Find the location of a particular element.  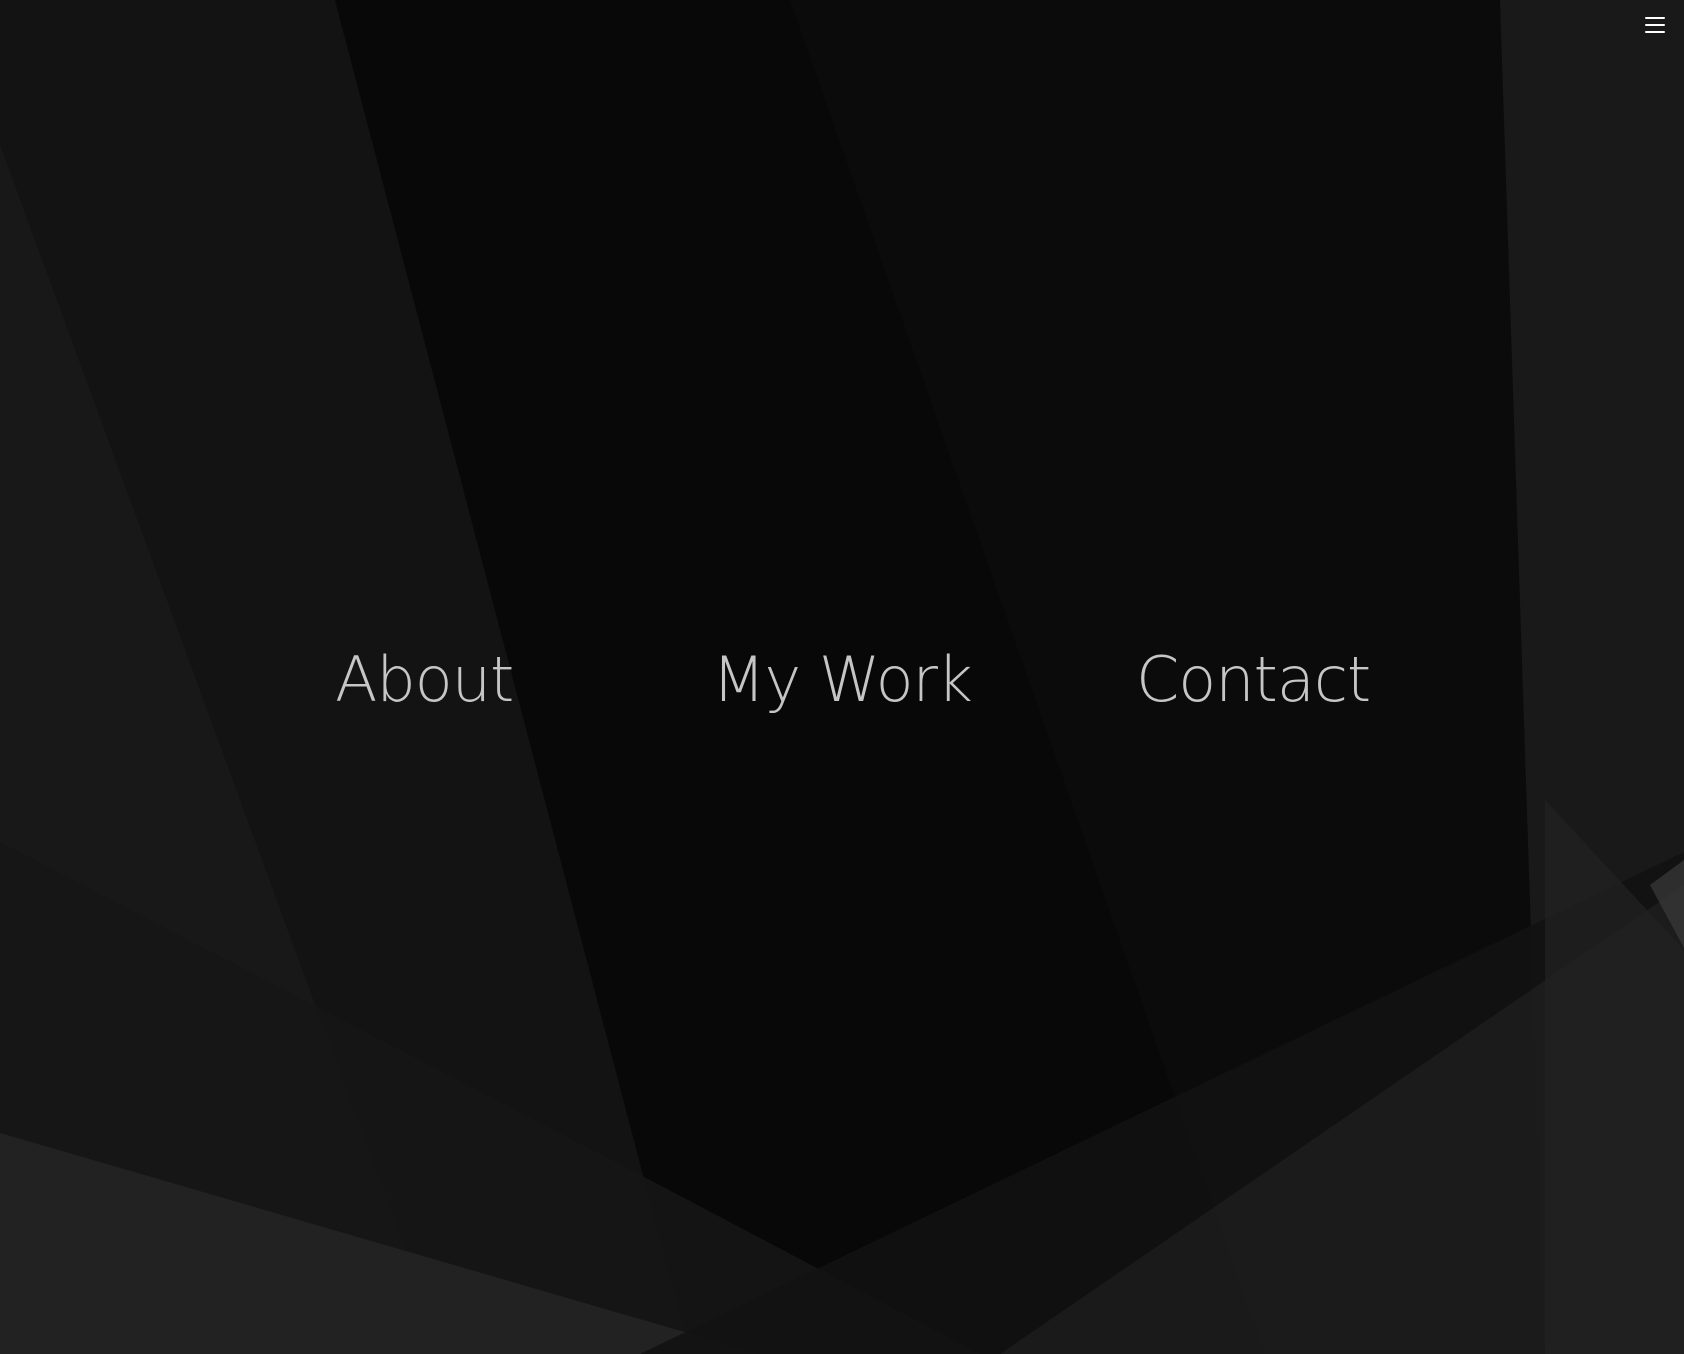

nav-link-my-work: My Work is located at coordinates (842, 680).